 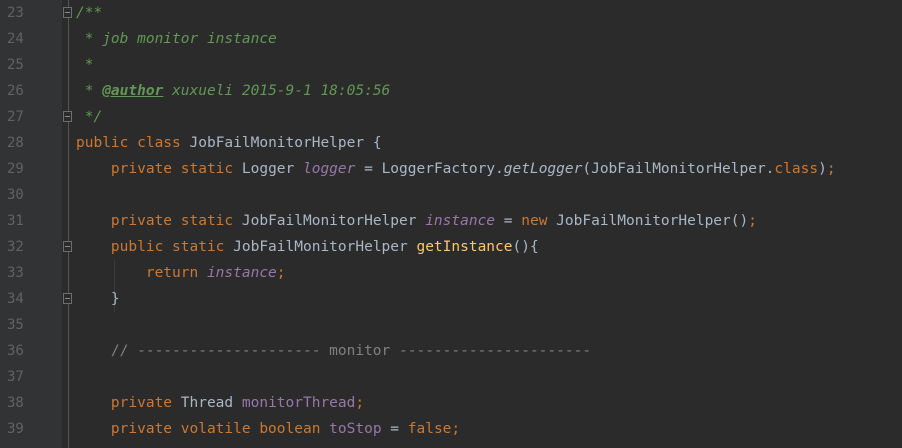 What do you see at coordinates (272, 169) in the screenshot?
I see `code-token: Logger` at bounding box center [272, 169].